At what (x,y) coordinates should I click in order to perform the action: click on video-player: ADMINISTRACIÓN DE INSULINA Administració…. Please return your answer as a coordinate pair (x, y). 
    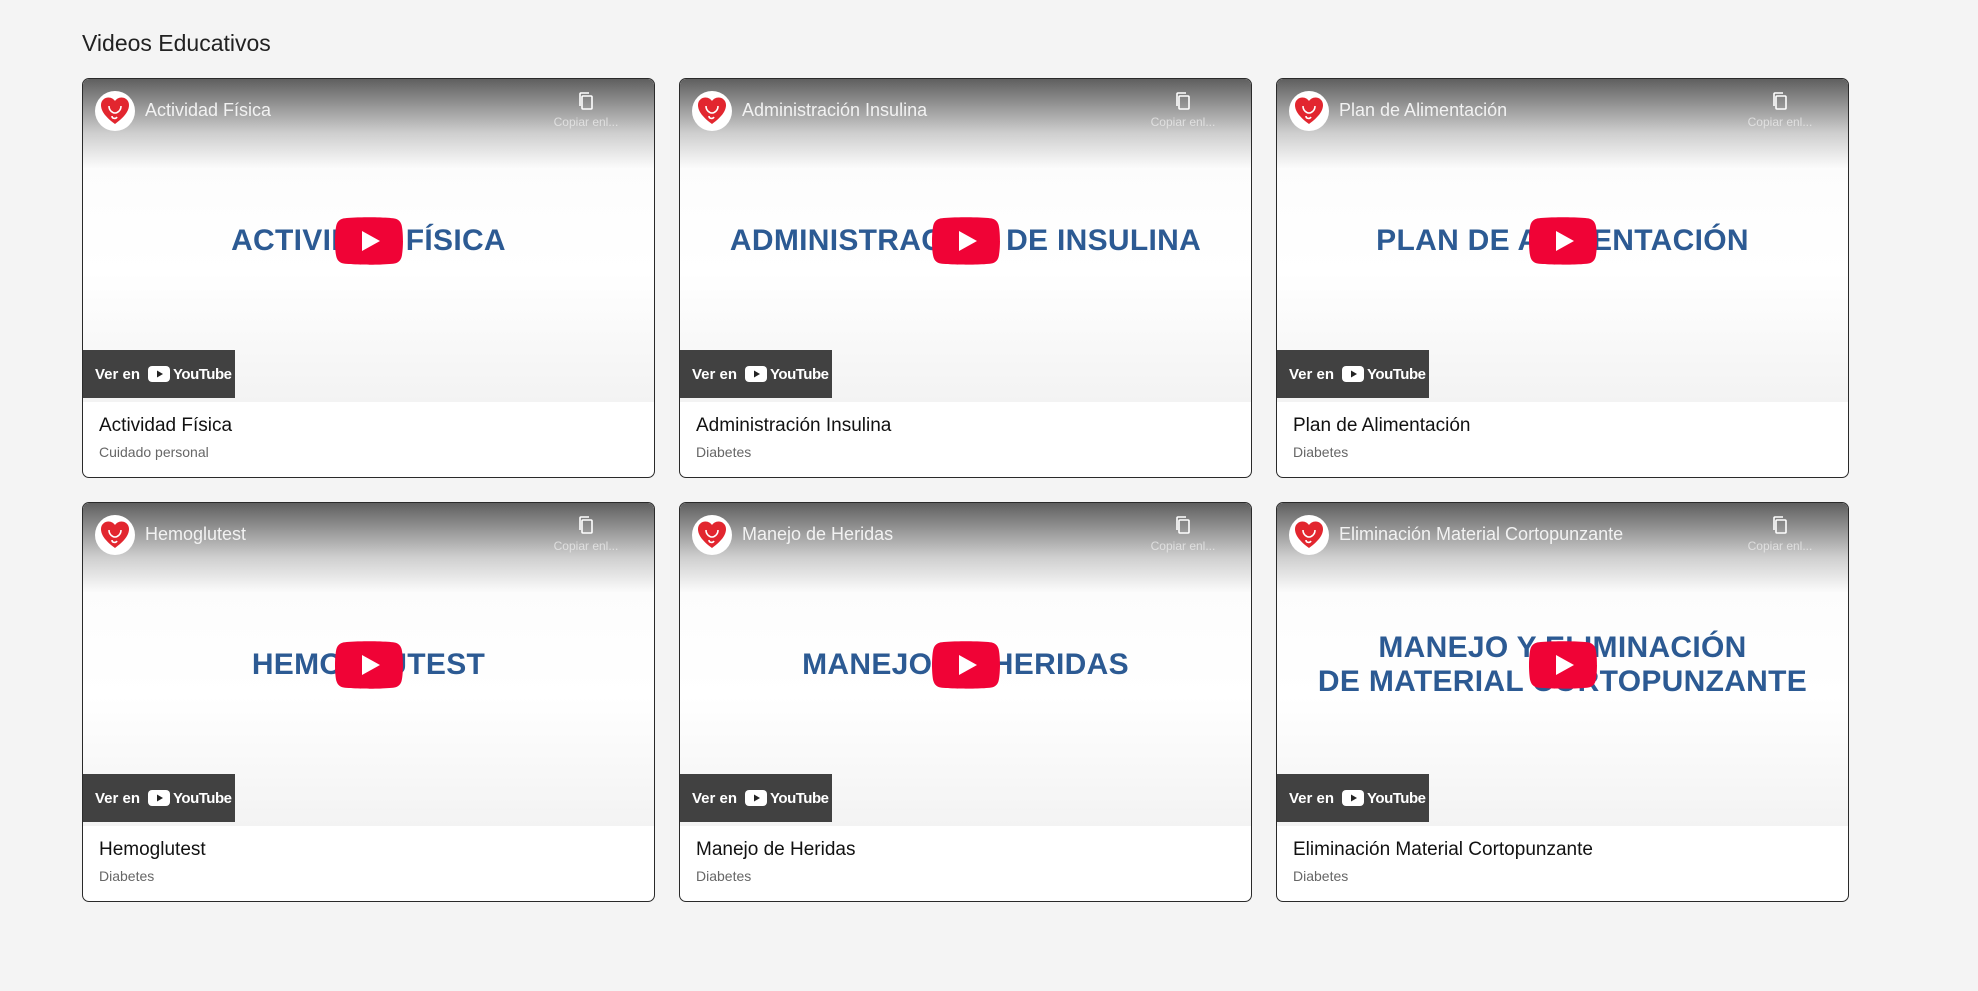
    Looking at the image, I should click on (965, 240).